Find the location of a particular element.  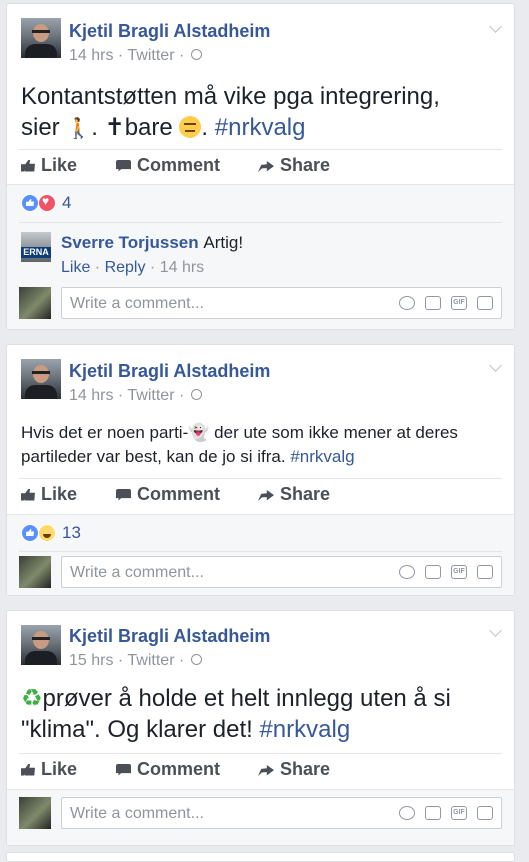

reactions-summary: 4 is located at coordinates (46, 203).